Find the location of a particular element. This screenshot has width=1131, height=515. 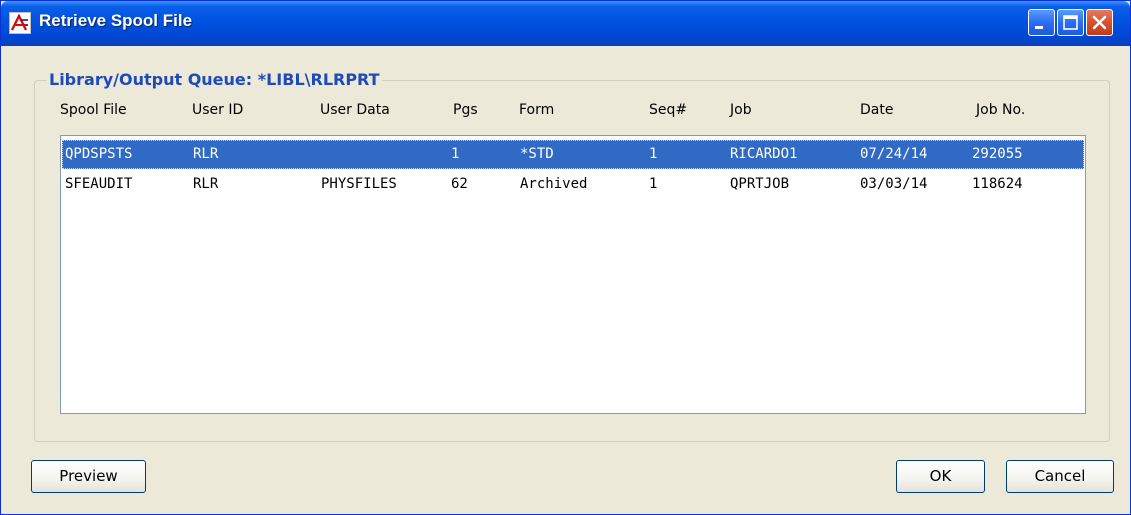

minimize-button is located at coordinates (1041, 22).